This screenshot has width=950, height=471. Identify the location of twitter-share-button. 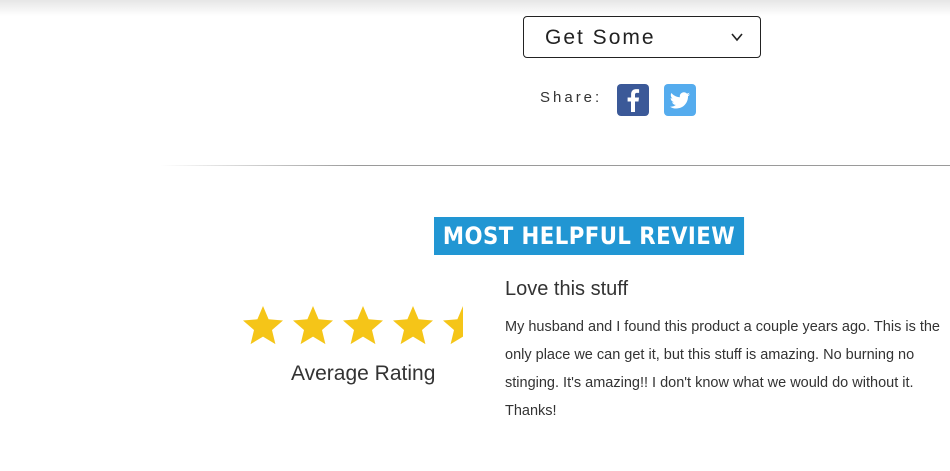
(680, 100).